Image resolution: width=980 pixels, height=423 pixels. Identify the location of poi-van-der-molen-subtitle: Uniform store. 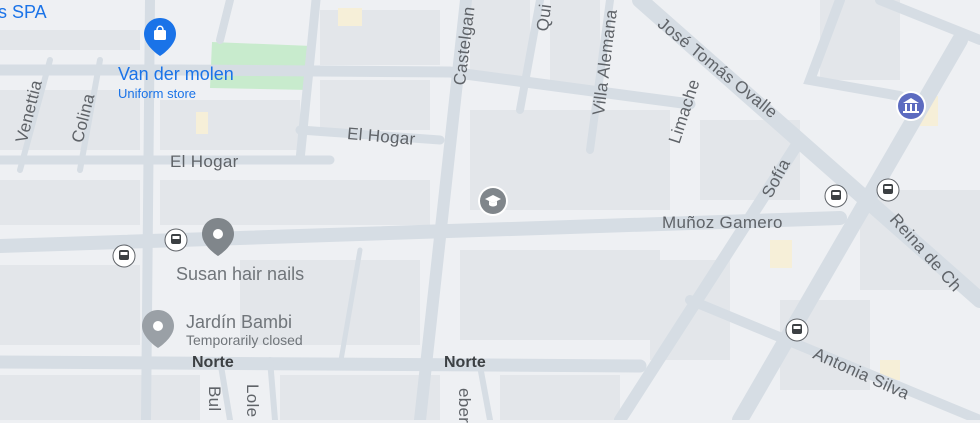
(157, 93).